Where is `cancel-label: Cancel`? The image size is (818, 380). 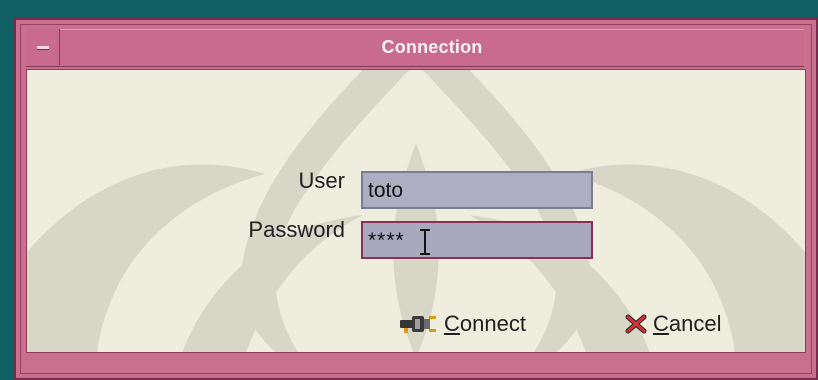 cancel-label: Cancel is located at coordinates (687, 323).